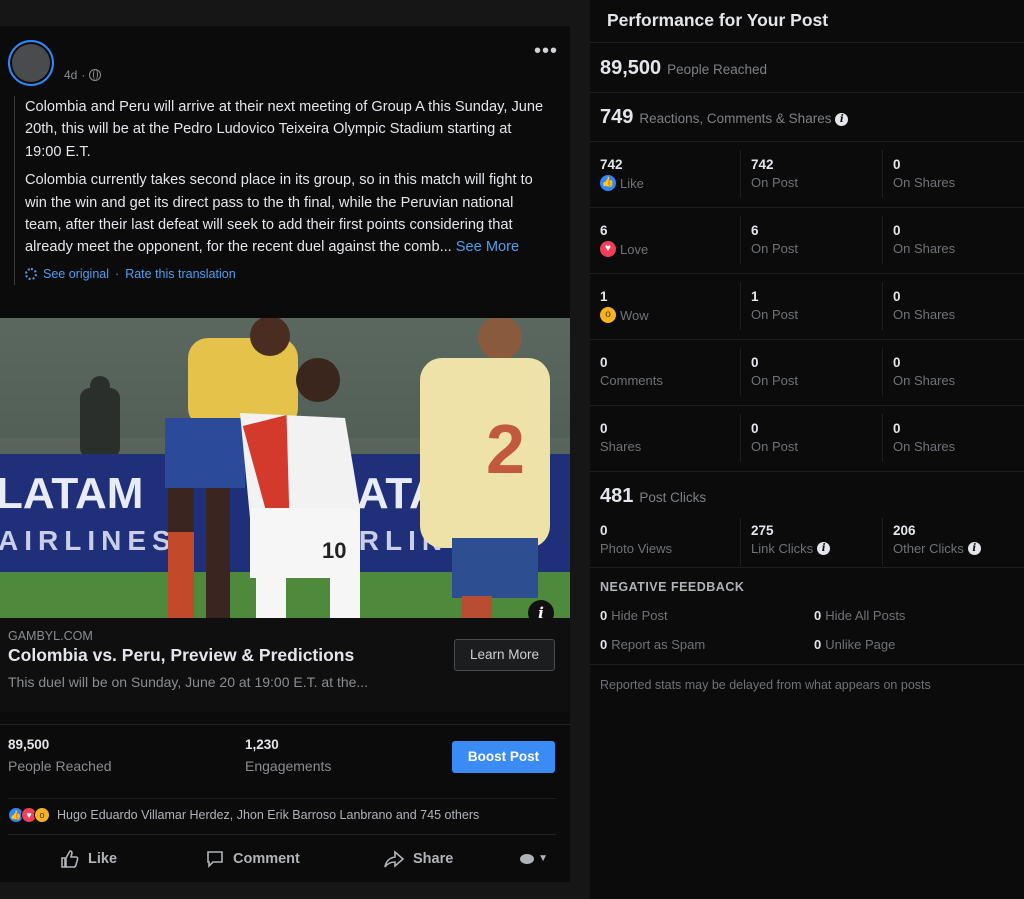  I want to click on see-more-link: See More, so click(487, 247).